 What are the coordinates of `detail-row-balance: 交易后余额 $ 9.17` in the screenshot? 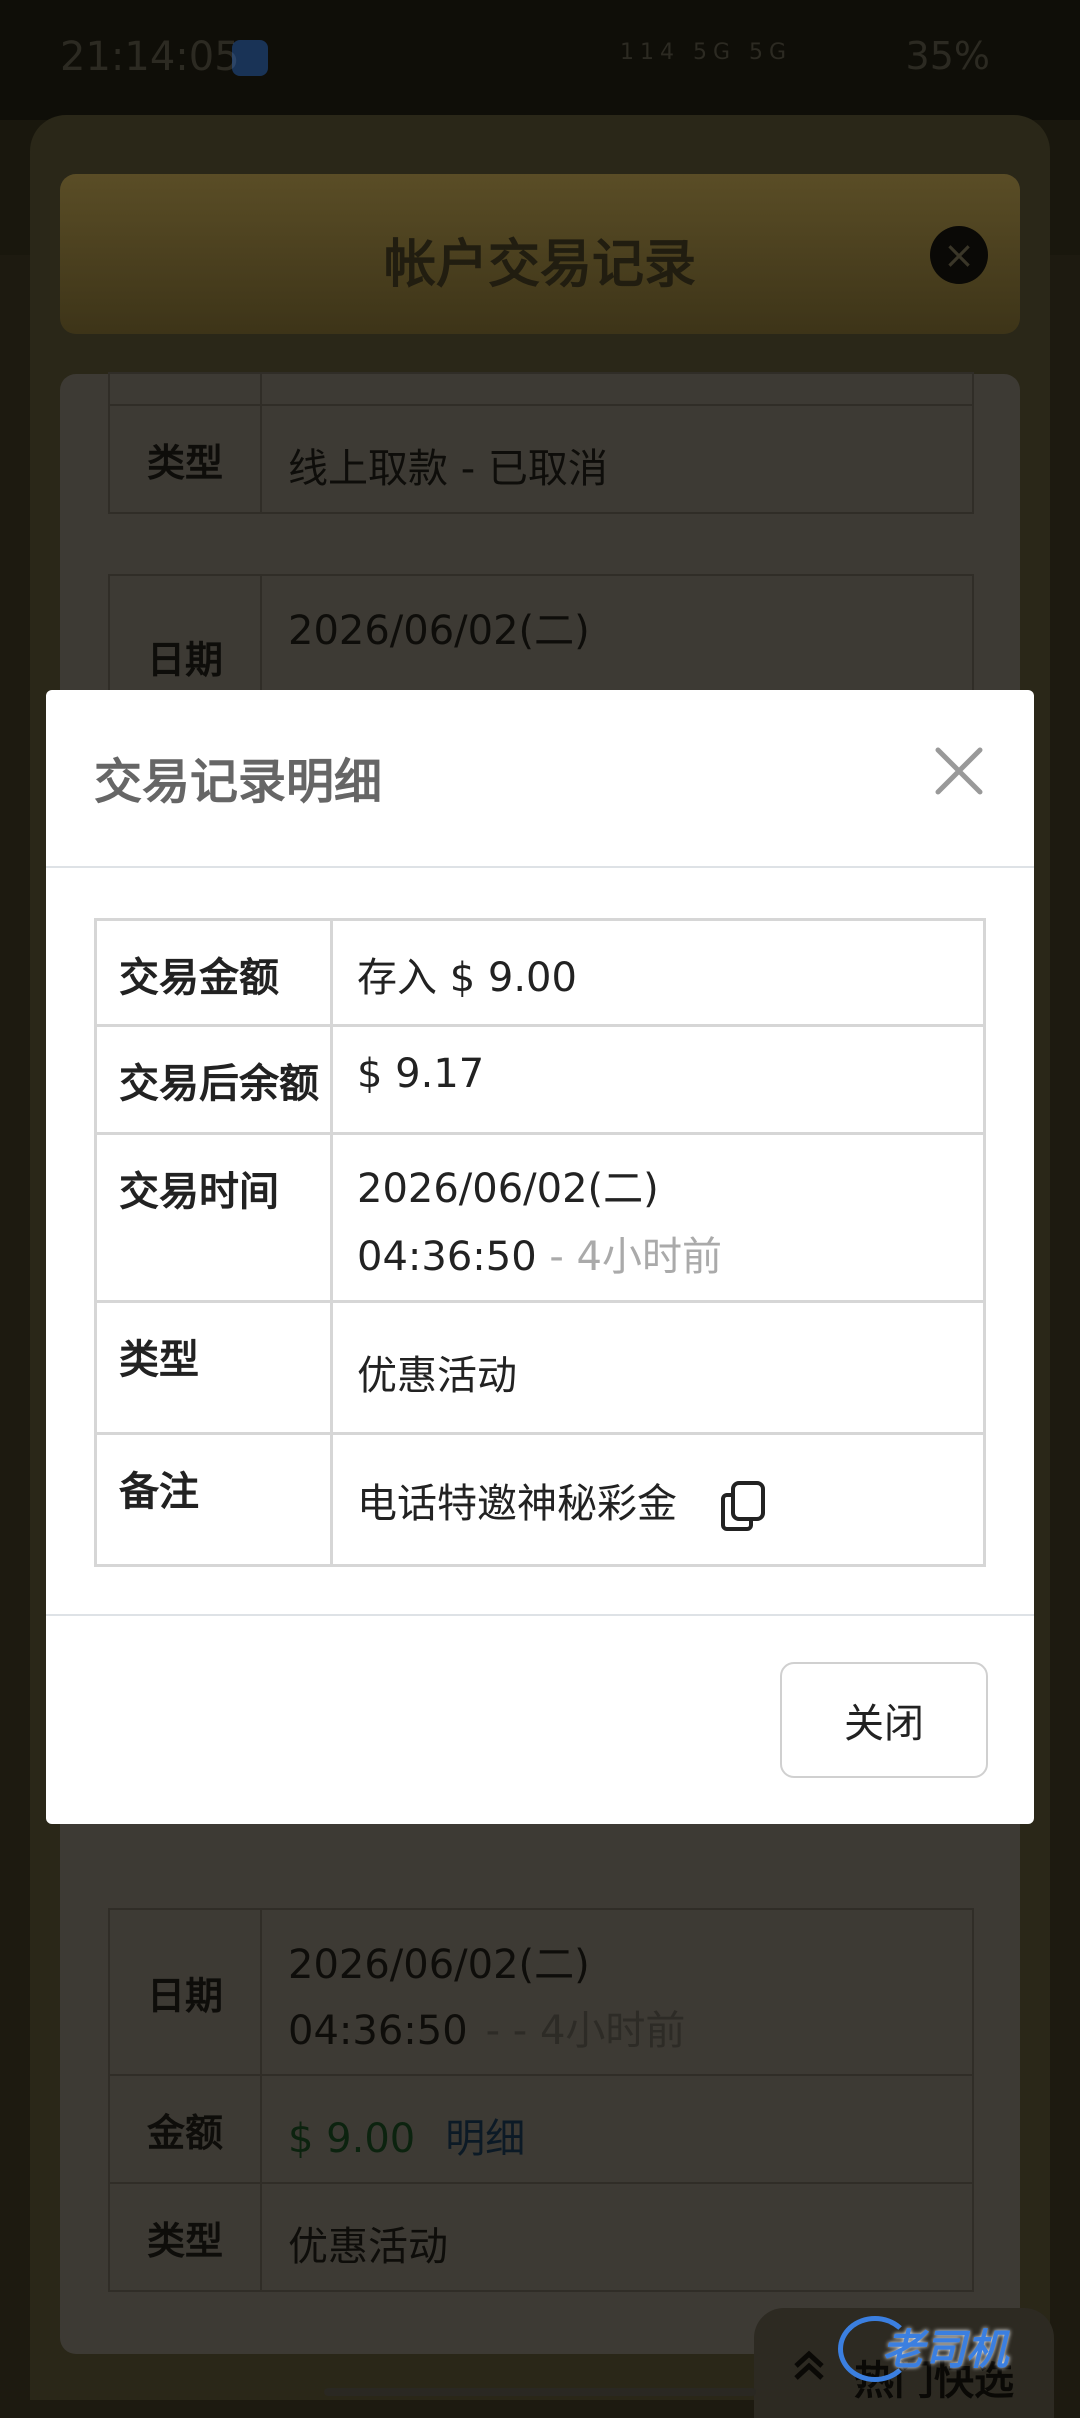 It's located at (540, 1079).